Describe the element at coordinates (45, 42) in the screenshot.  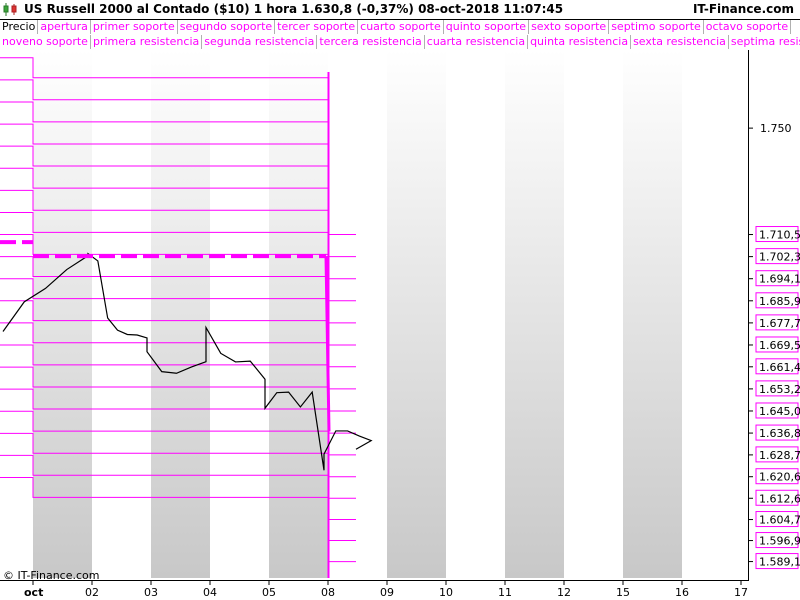
I see `legend-noveno-soporte: noveno soporte` at that location.